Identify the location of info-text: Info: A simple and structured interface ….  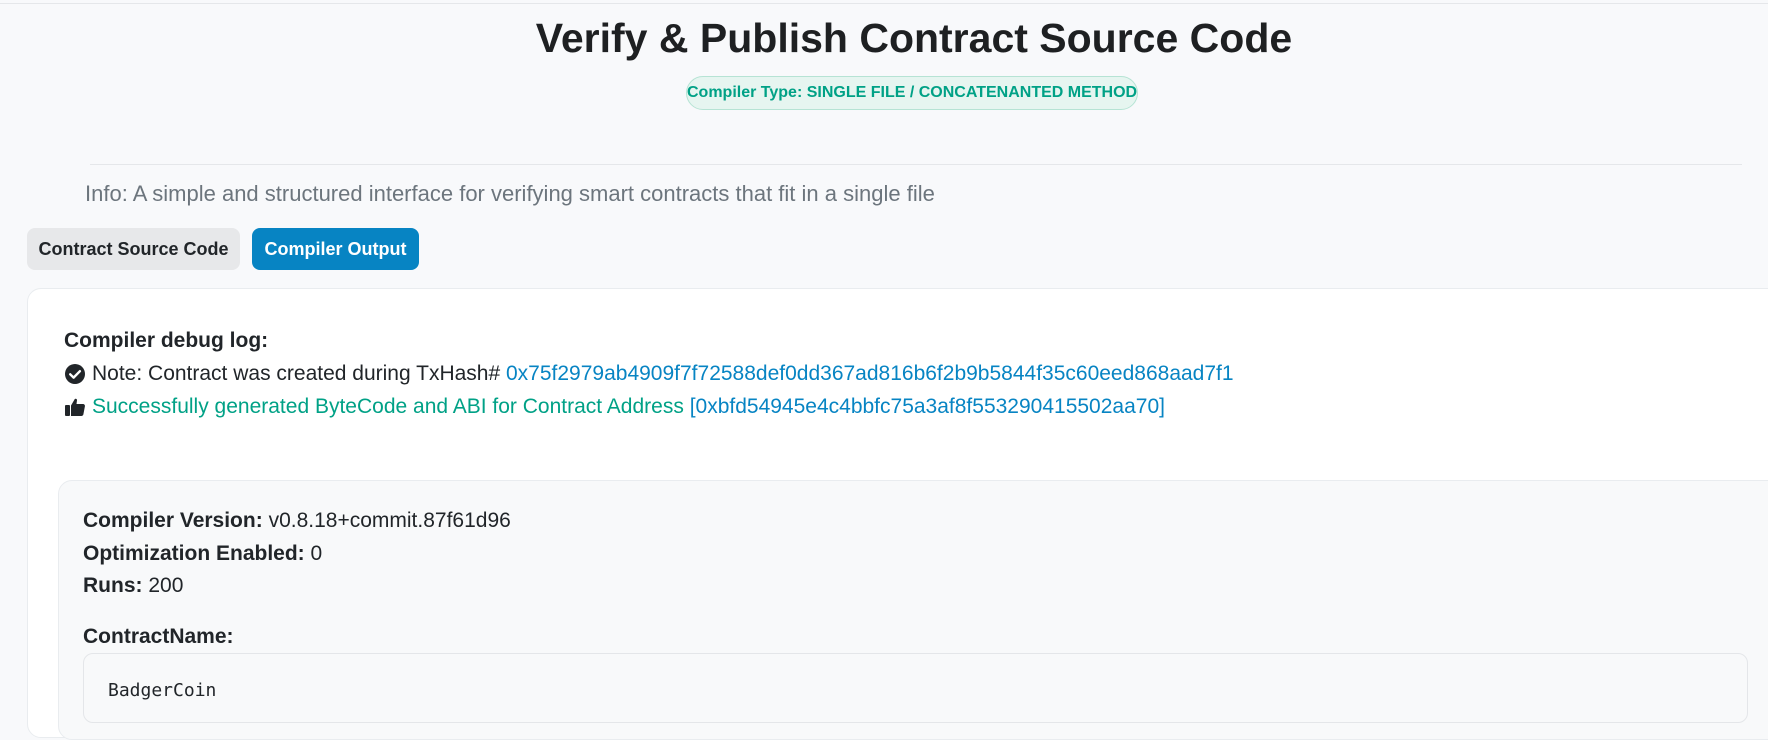
(510, 193).